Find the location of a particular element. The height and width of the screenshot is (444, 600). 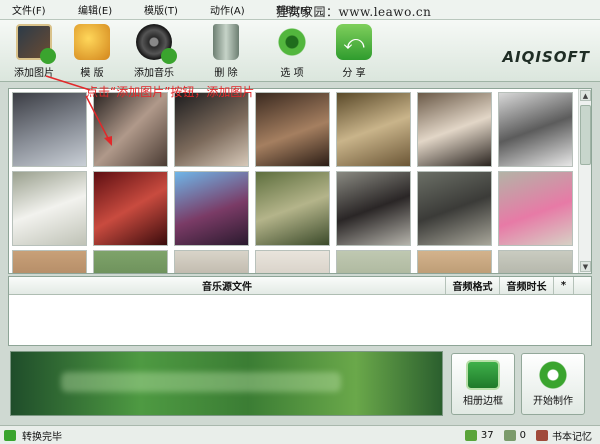

banner-blurred-content is located at coordinates (201, 382).